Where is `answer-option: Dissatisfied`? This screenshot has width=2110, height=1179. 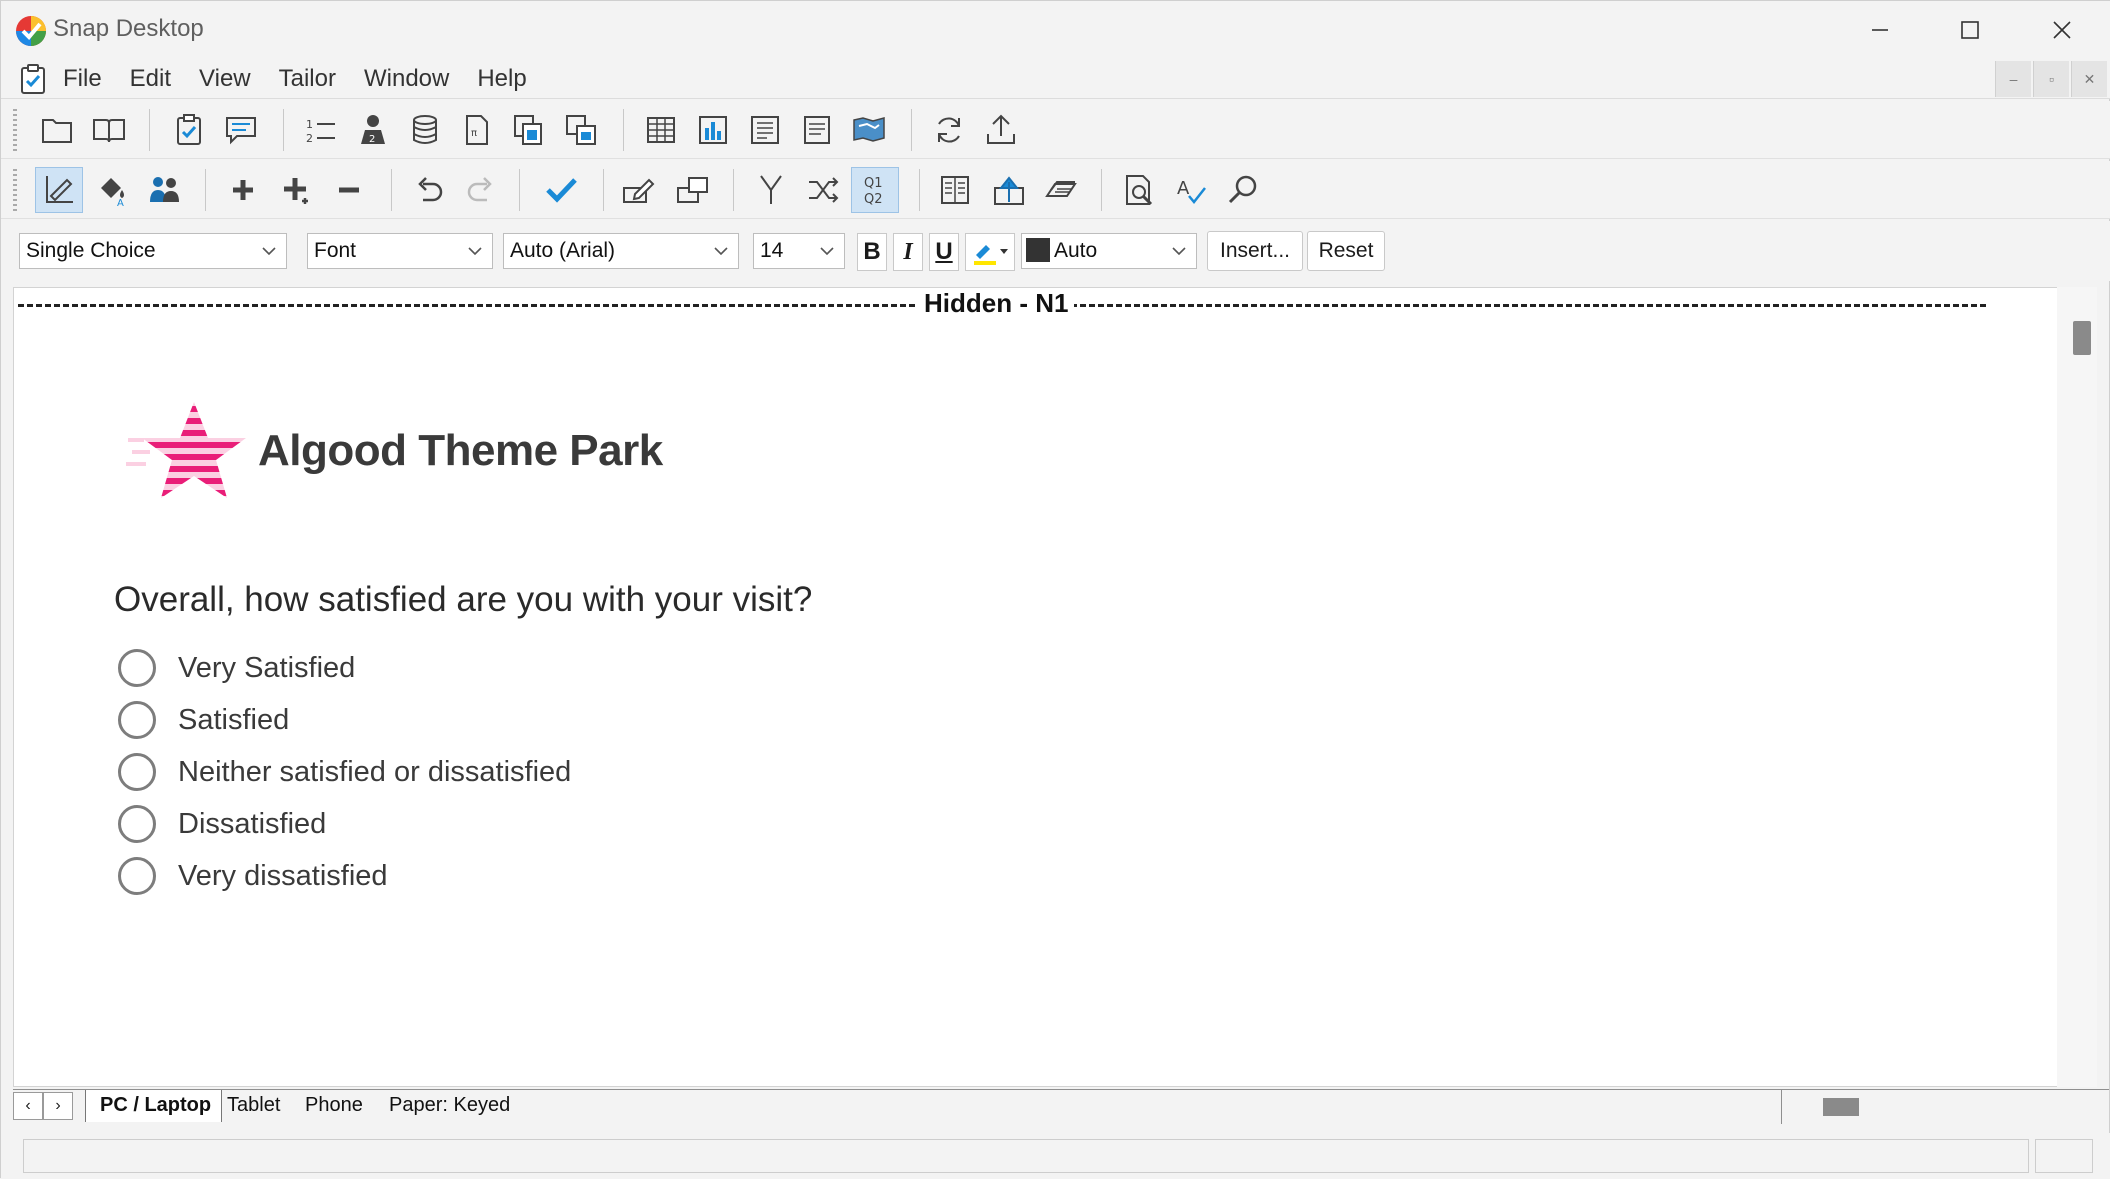 answer-option: Dissatisfied is located at coordinates (344, 824).